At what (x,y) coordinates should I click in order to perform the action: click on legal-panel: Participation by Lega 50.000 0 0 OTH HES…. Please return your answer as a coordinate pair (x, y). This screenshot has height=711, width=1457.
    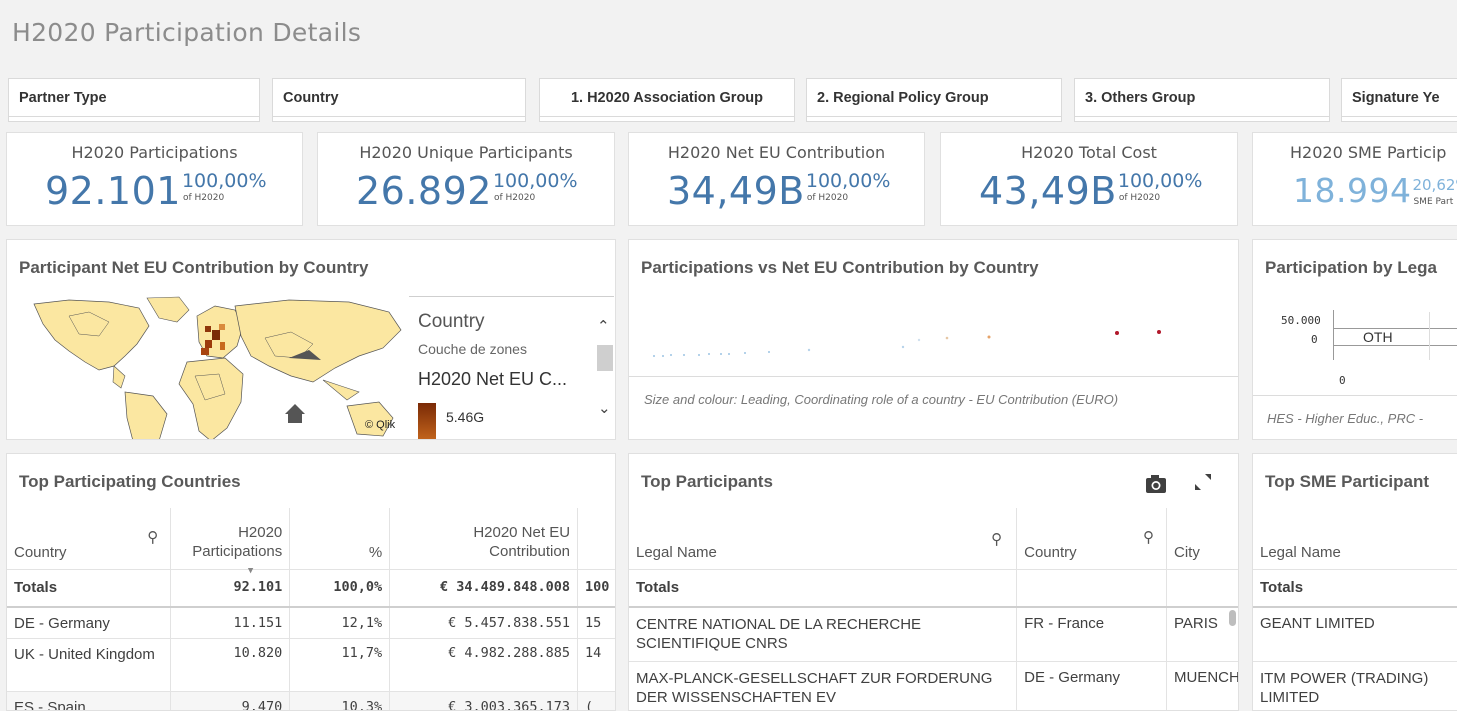
    Looking at the image, I should click on (1354, 339).